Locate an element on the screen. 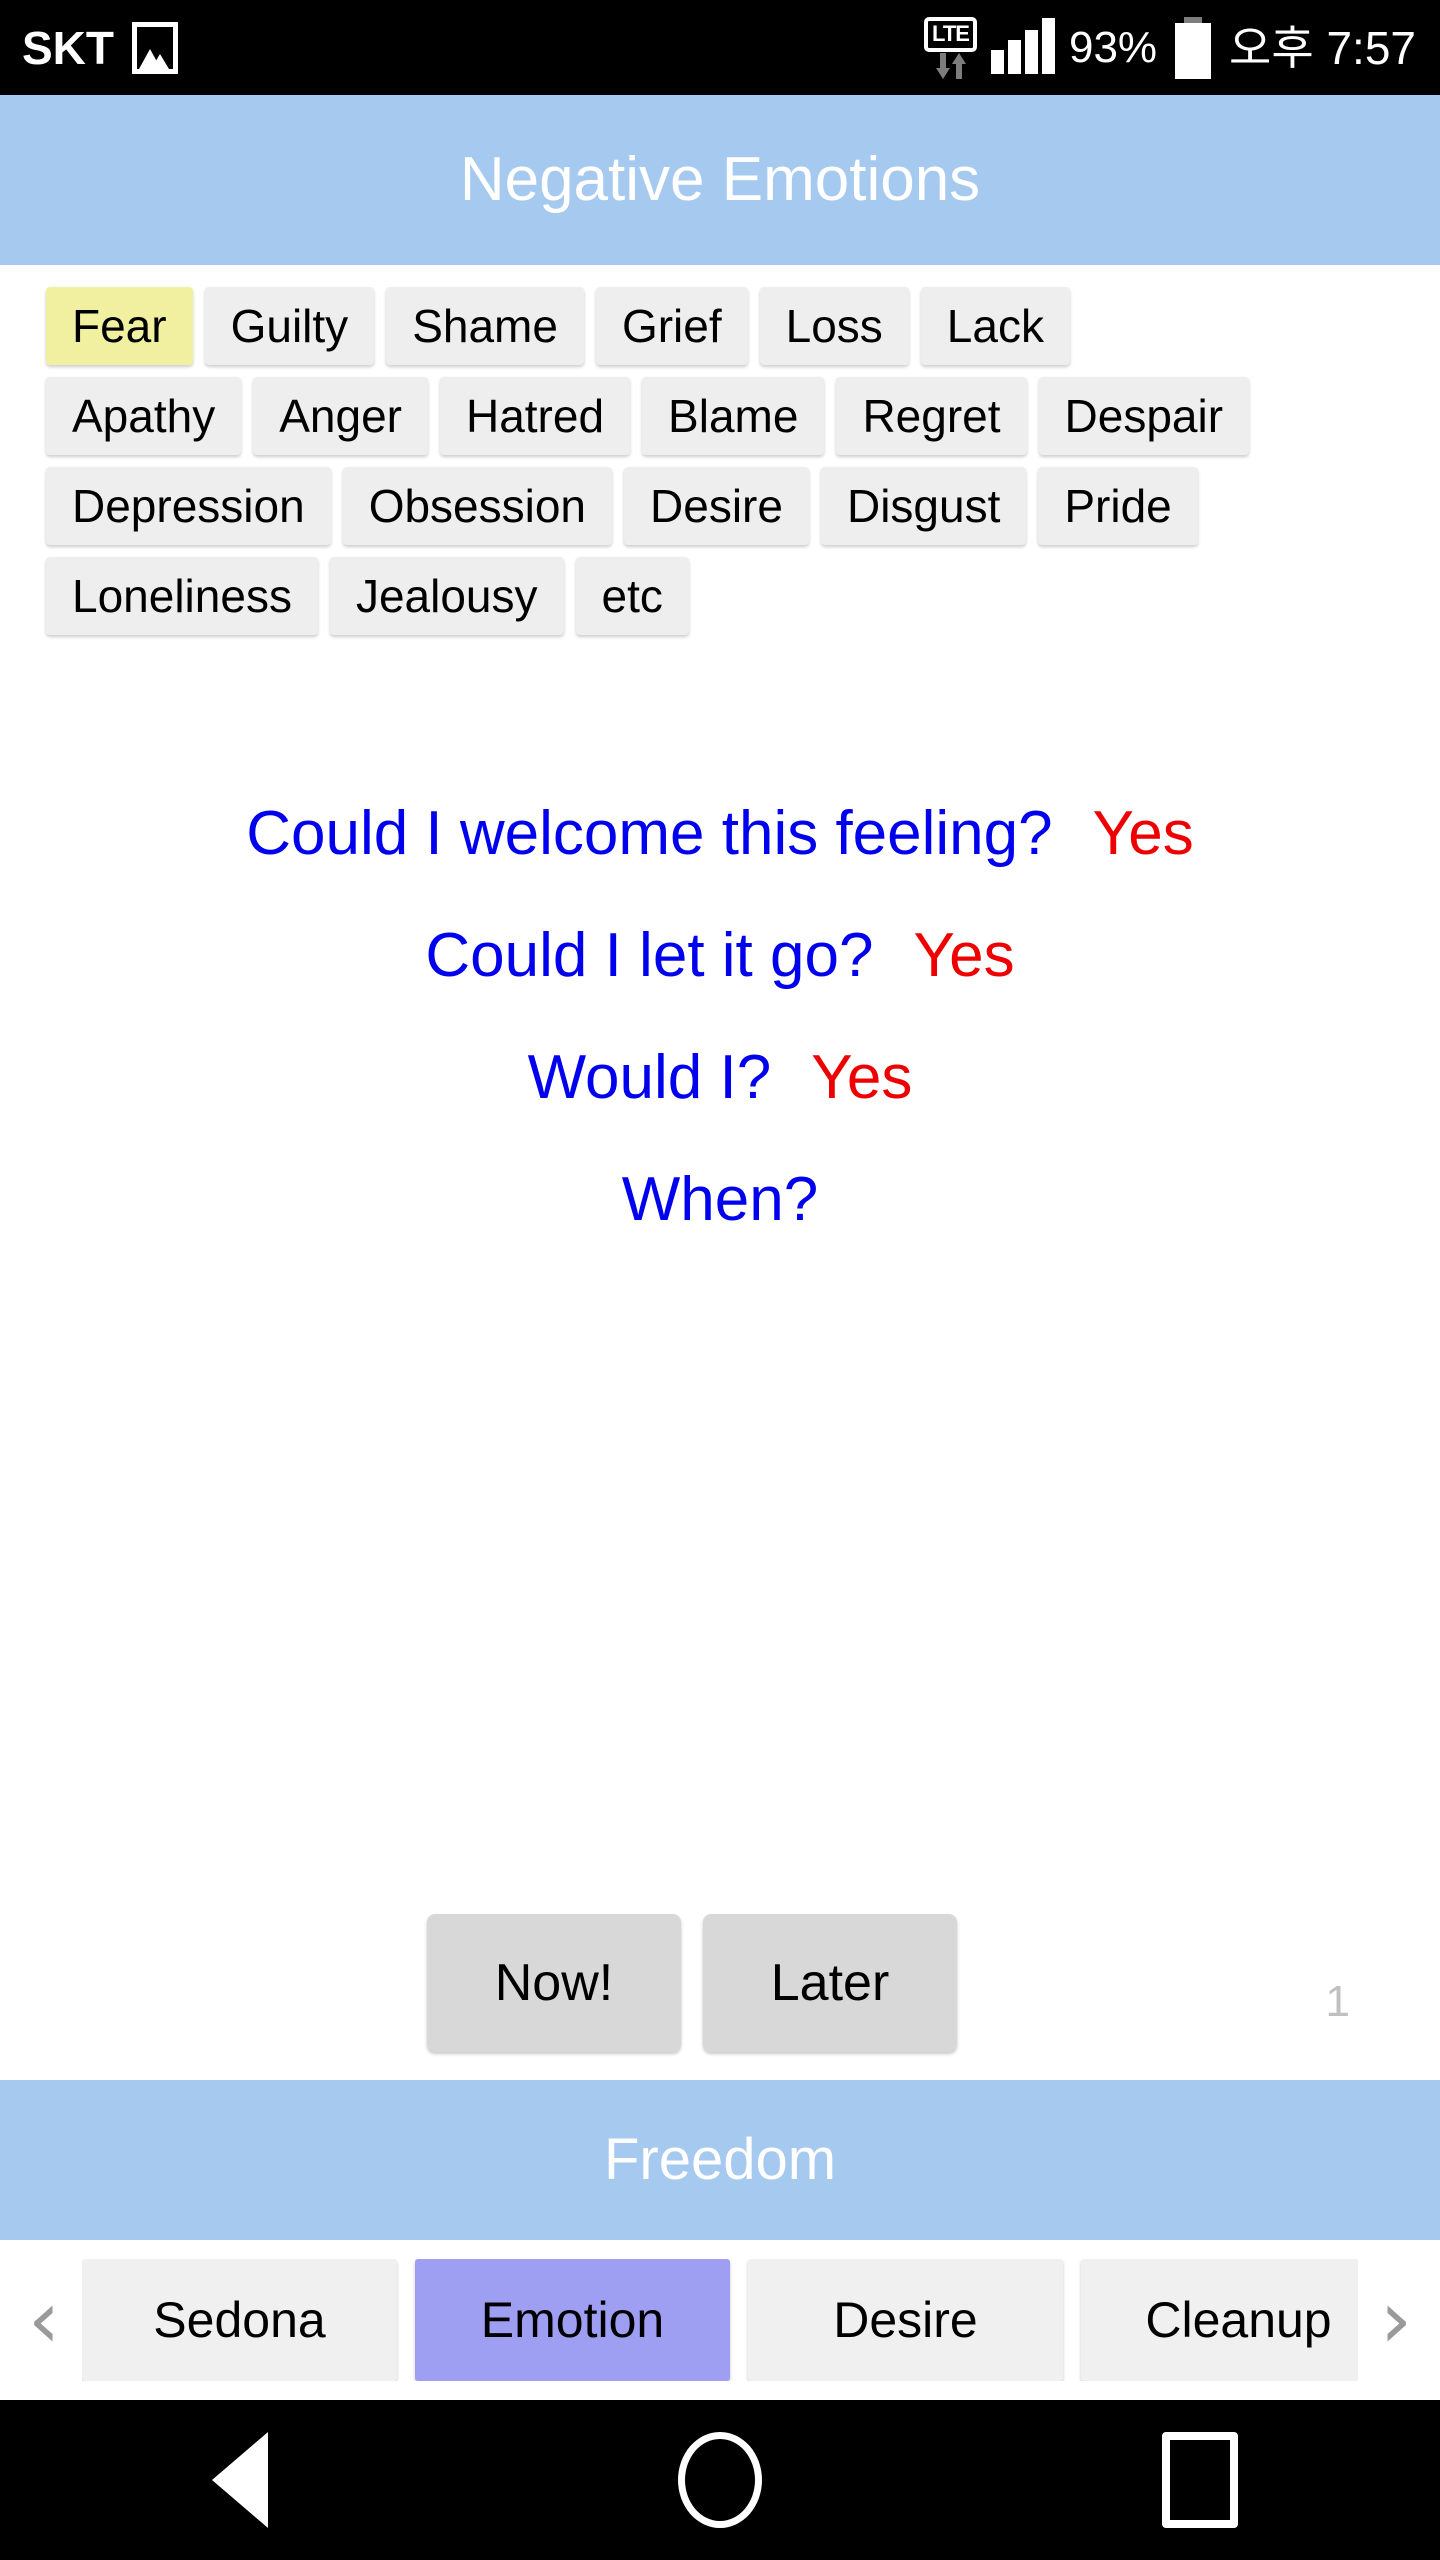  action-button-bar: Now! Later is located at coordinates (720, 1983).